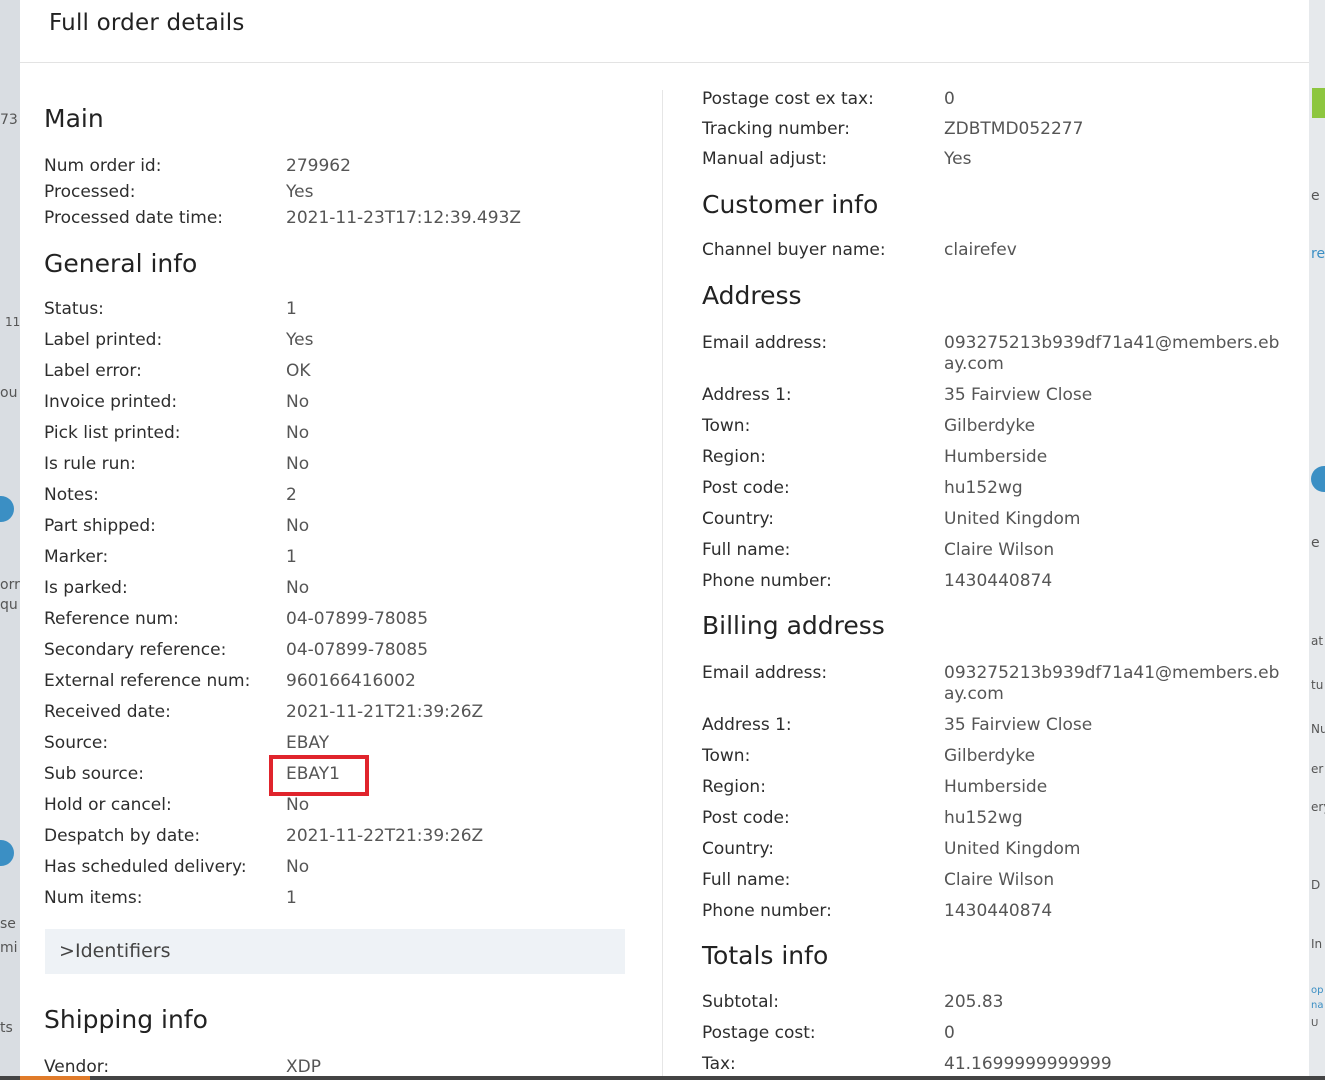 This screenshot has height=1080, width=1325. What do you see at coordinates (1316, 885) in the screenshot?
I see `background-text: D` at bounding box center [1316, 885].